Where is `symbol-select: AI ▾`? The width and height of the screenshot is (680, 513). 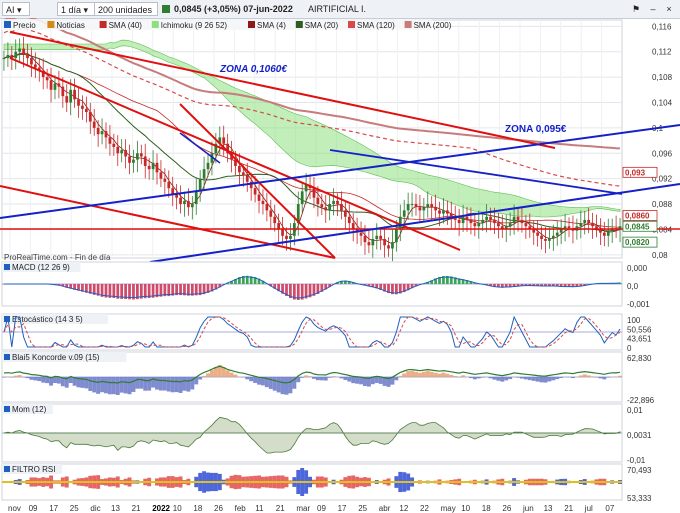
symbol-select: AI ▾ is located at coordinates (16, 9).